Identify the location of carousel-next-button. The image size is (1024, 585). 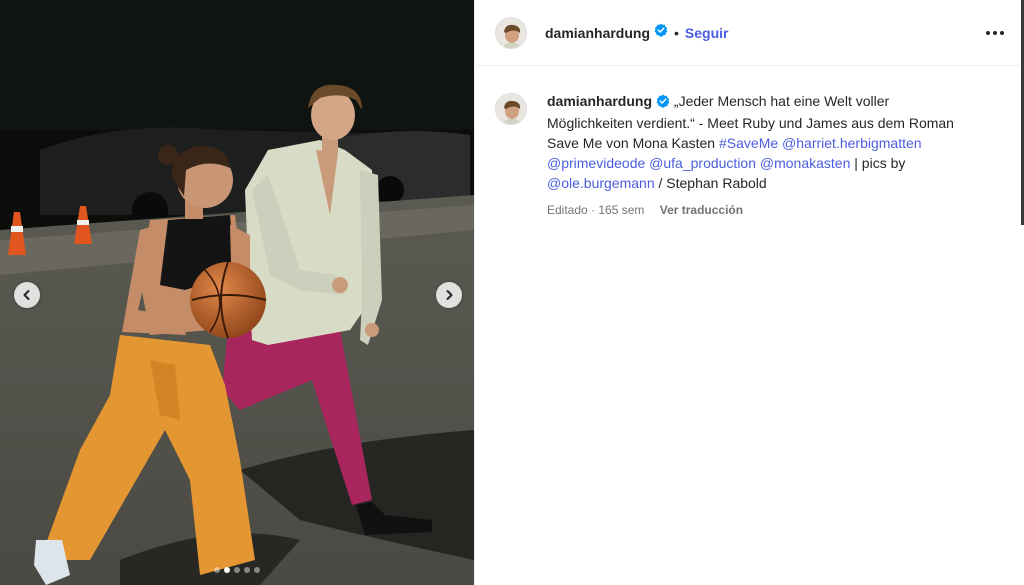
(449, 295).